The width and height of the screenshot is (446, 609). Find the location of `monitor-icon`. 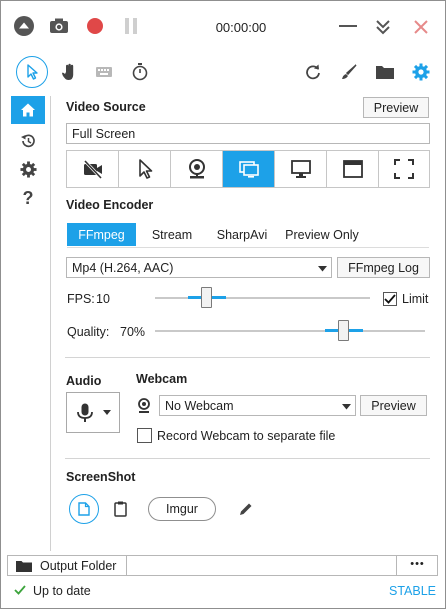

monitor-icon is located at coordinates (300, 169).